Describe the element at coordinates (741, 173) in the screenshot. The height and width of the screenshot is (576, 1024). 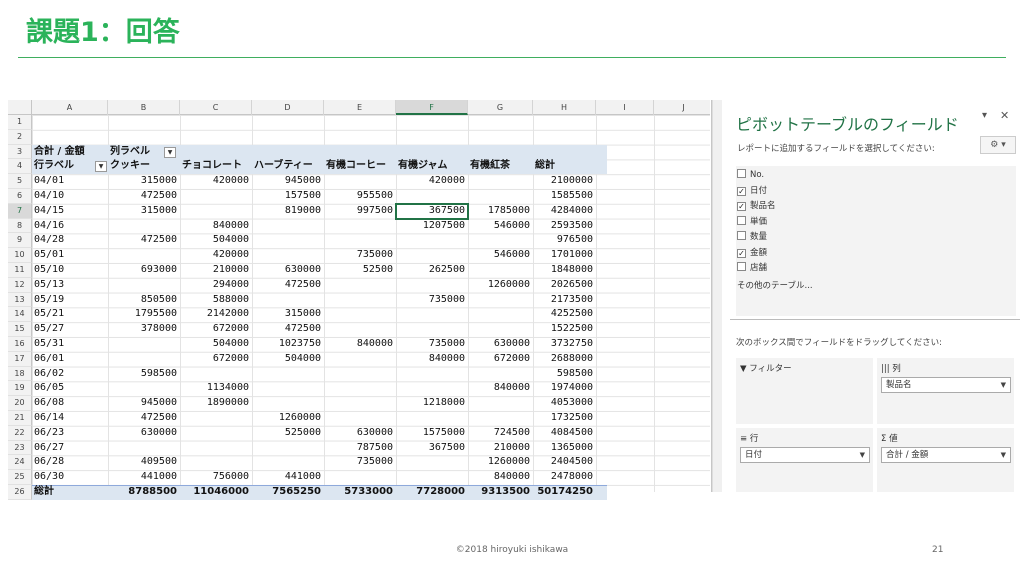
I see `checkbox-icon` at that location.